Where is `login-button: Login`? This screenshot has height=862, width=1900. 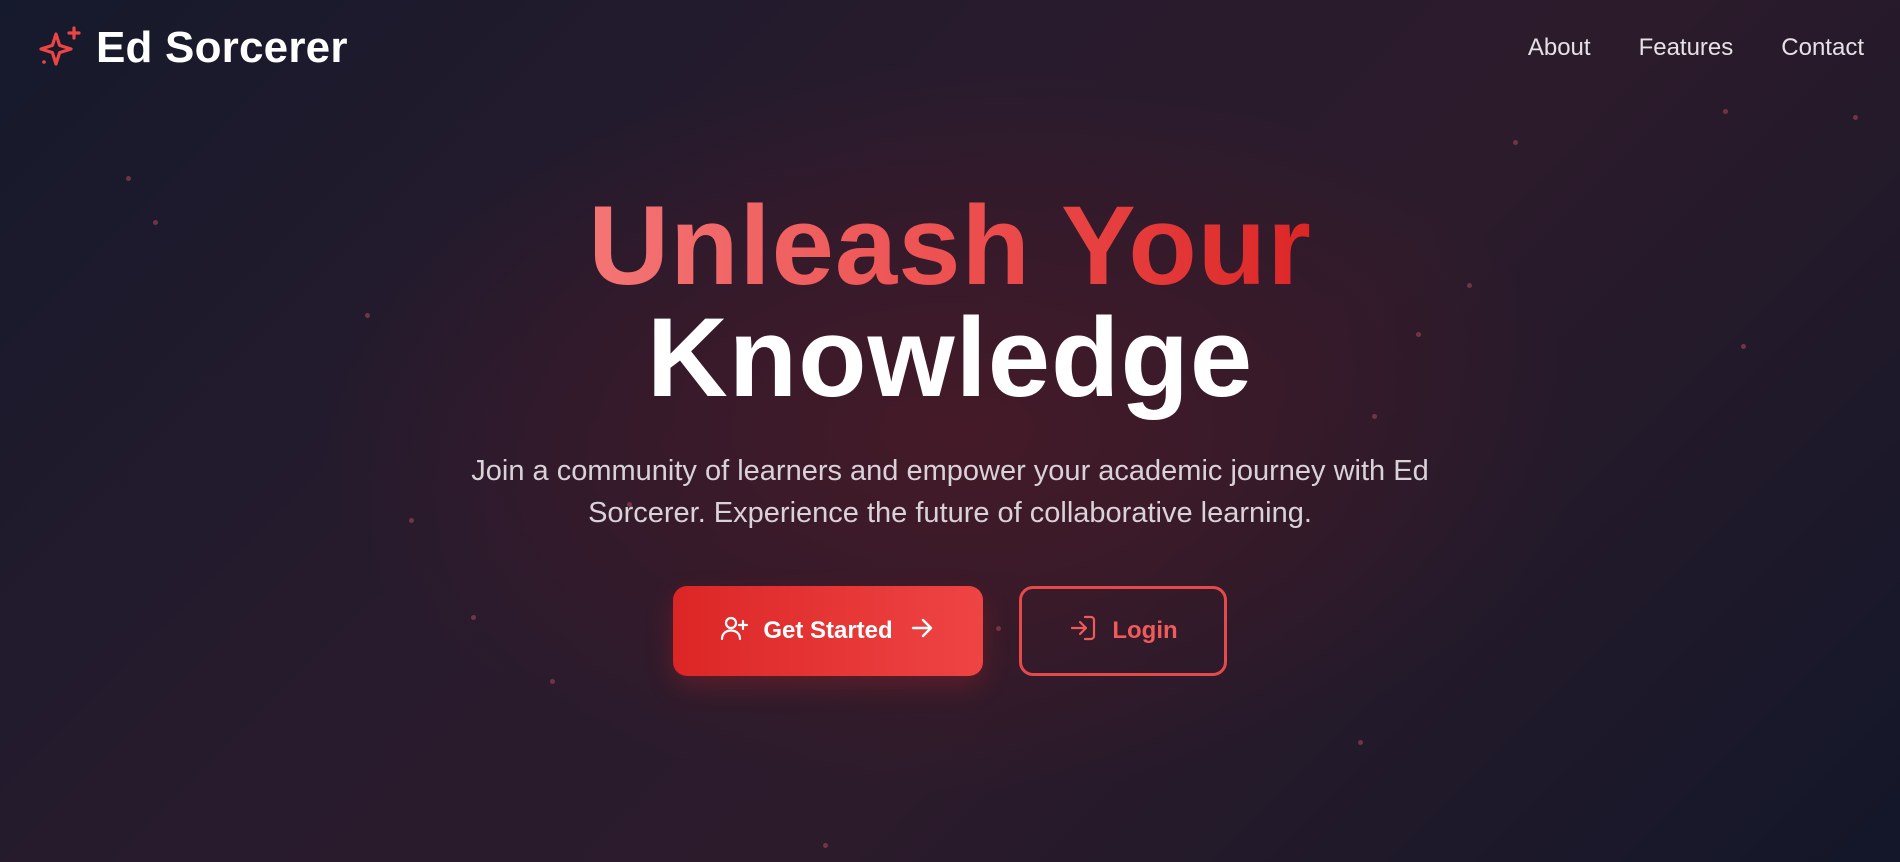
login-button: Login is located at coordinates (1123, 631).